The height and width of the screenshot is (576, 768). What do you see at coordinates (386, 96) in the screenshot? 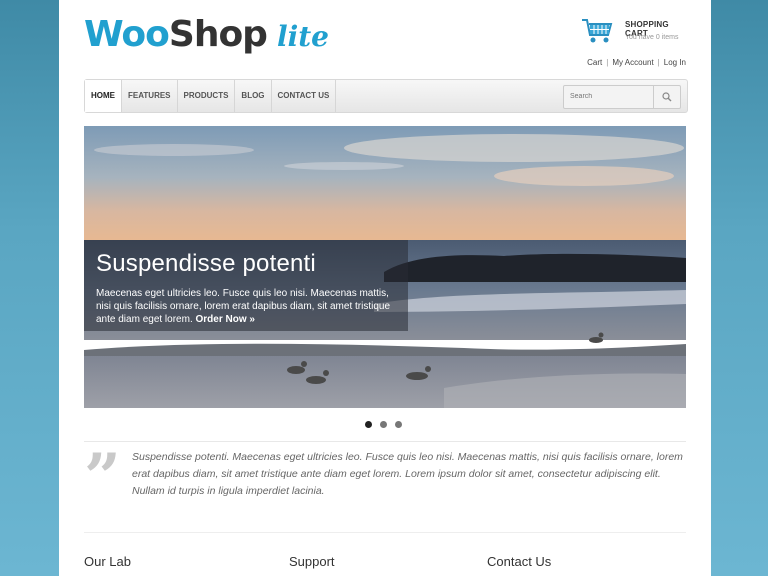
I see `main-navigation: HOME FEATURES PRODUCTS BLOG CONTACT US` at bounding box center [386, 96].